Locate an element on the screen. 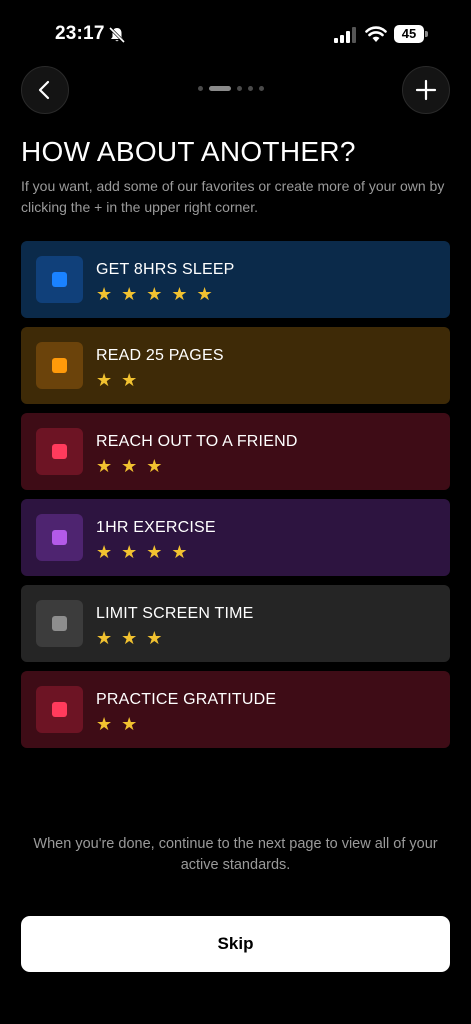 Image resolution: width=471 pixels, height=1024 pixels. habit-label: PRACTICE GRATITUDE is located at coordinates (186, 699).